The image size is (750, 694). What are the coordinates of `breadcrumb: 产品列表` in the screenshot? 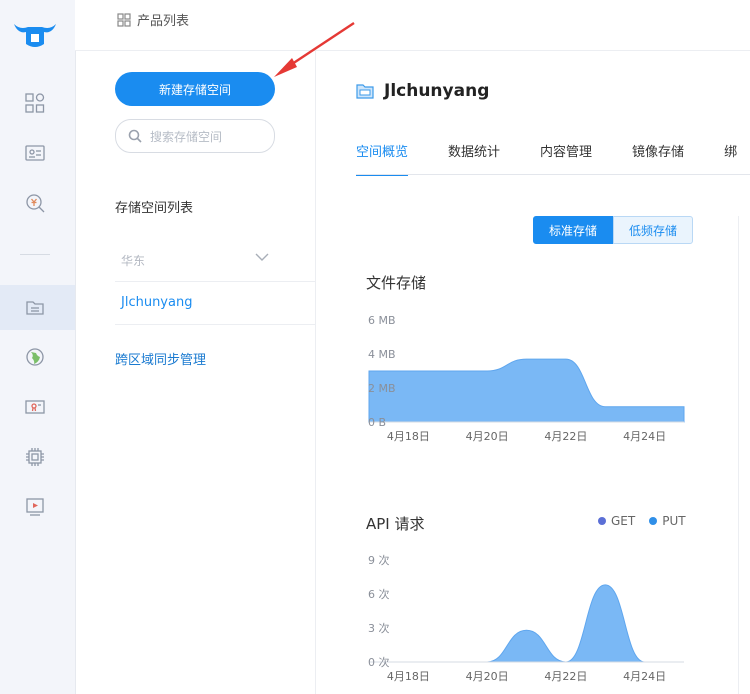 It's located at (153, 19).